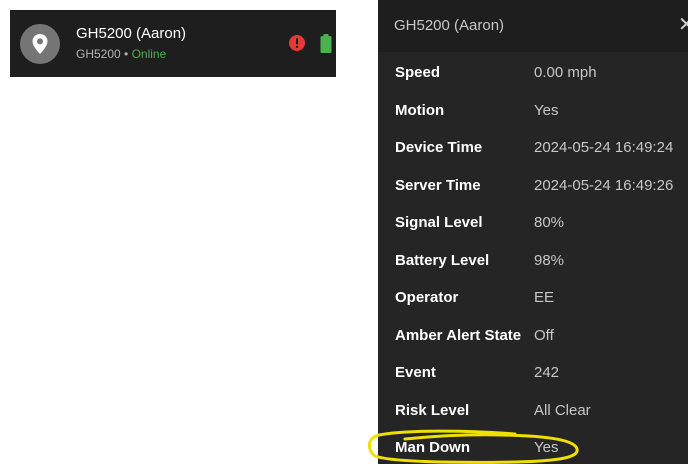 The height and width of the screenshot is (464, 688). I want to click on device-list-item: GH5200 (Aaron) GH5200 • Online, so click(173, 43).